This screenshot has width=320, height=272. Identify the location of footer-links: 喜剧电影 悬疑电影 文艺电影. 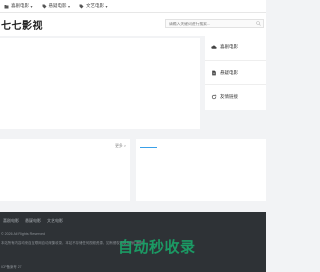
(36, 221).